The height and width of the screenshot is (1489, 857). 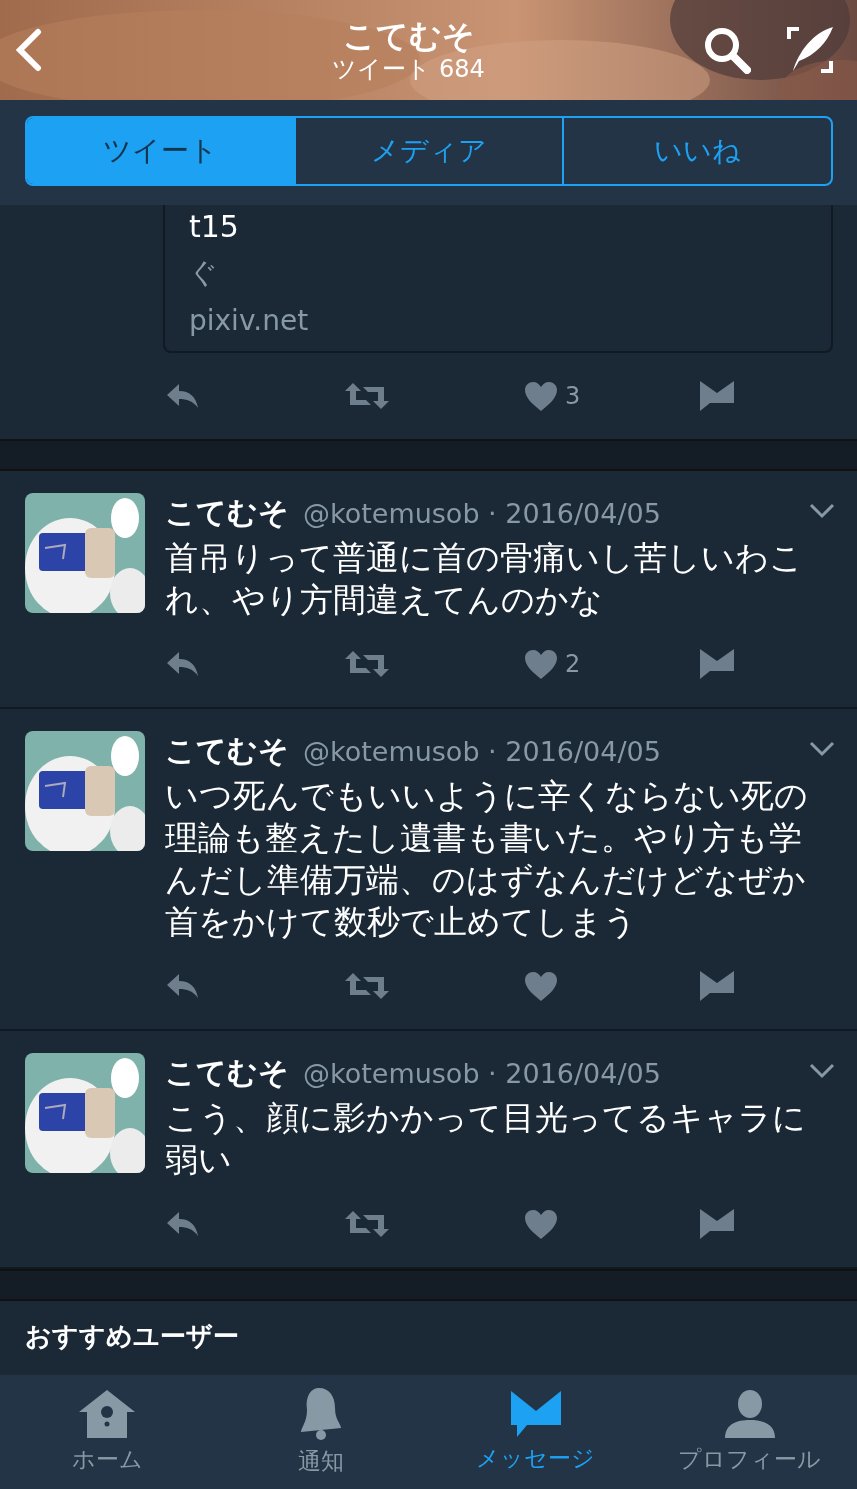 What do you see at coordinates (29, 50) in the screenshot?
I see `back-icon` at bounding box center [29, 50].